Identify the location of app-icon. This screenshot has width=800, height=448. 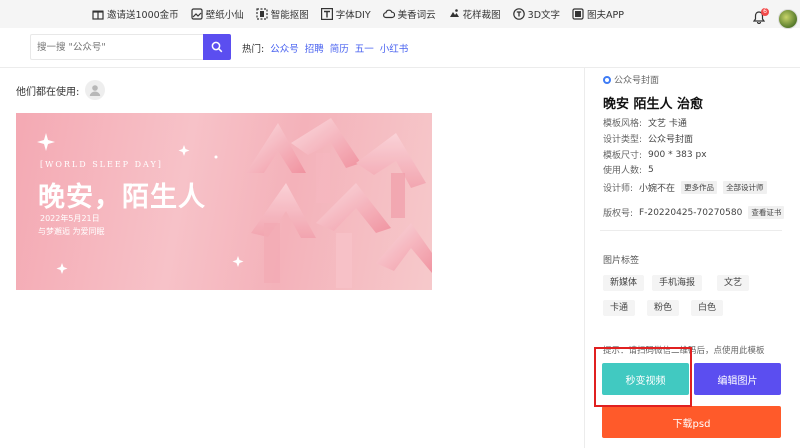
(578, 14).